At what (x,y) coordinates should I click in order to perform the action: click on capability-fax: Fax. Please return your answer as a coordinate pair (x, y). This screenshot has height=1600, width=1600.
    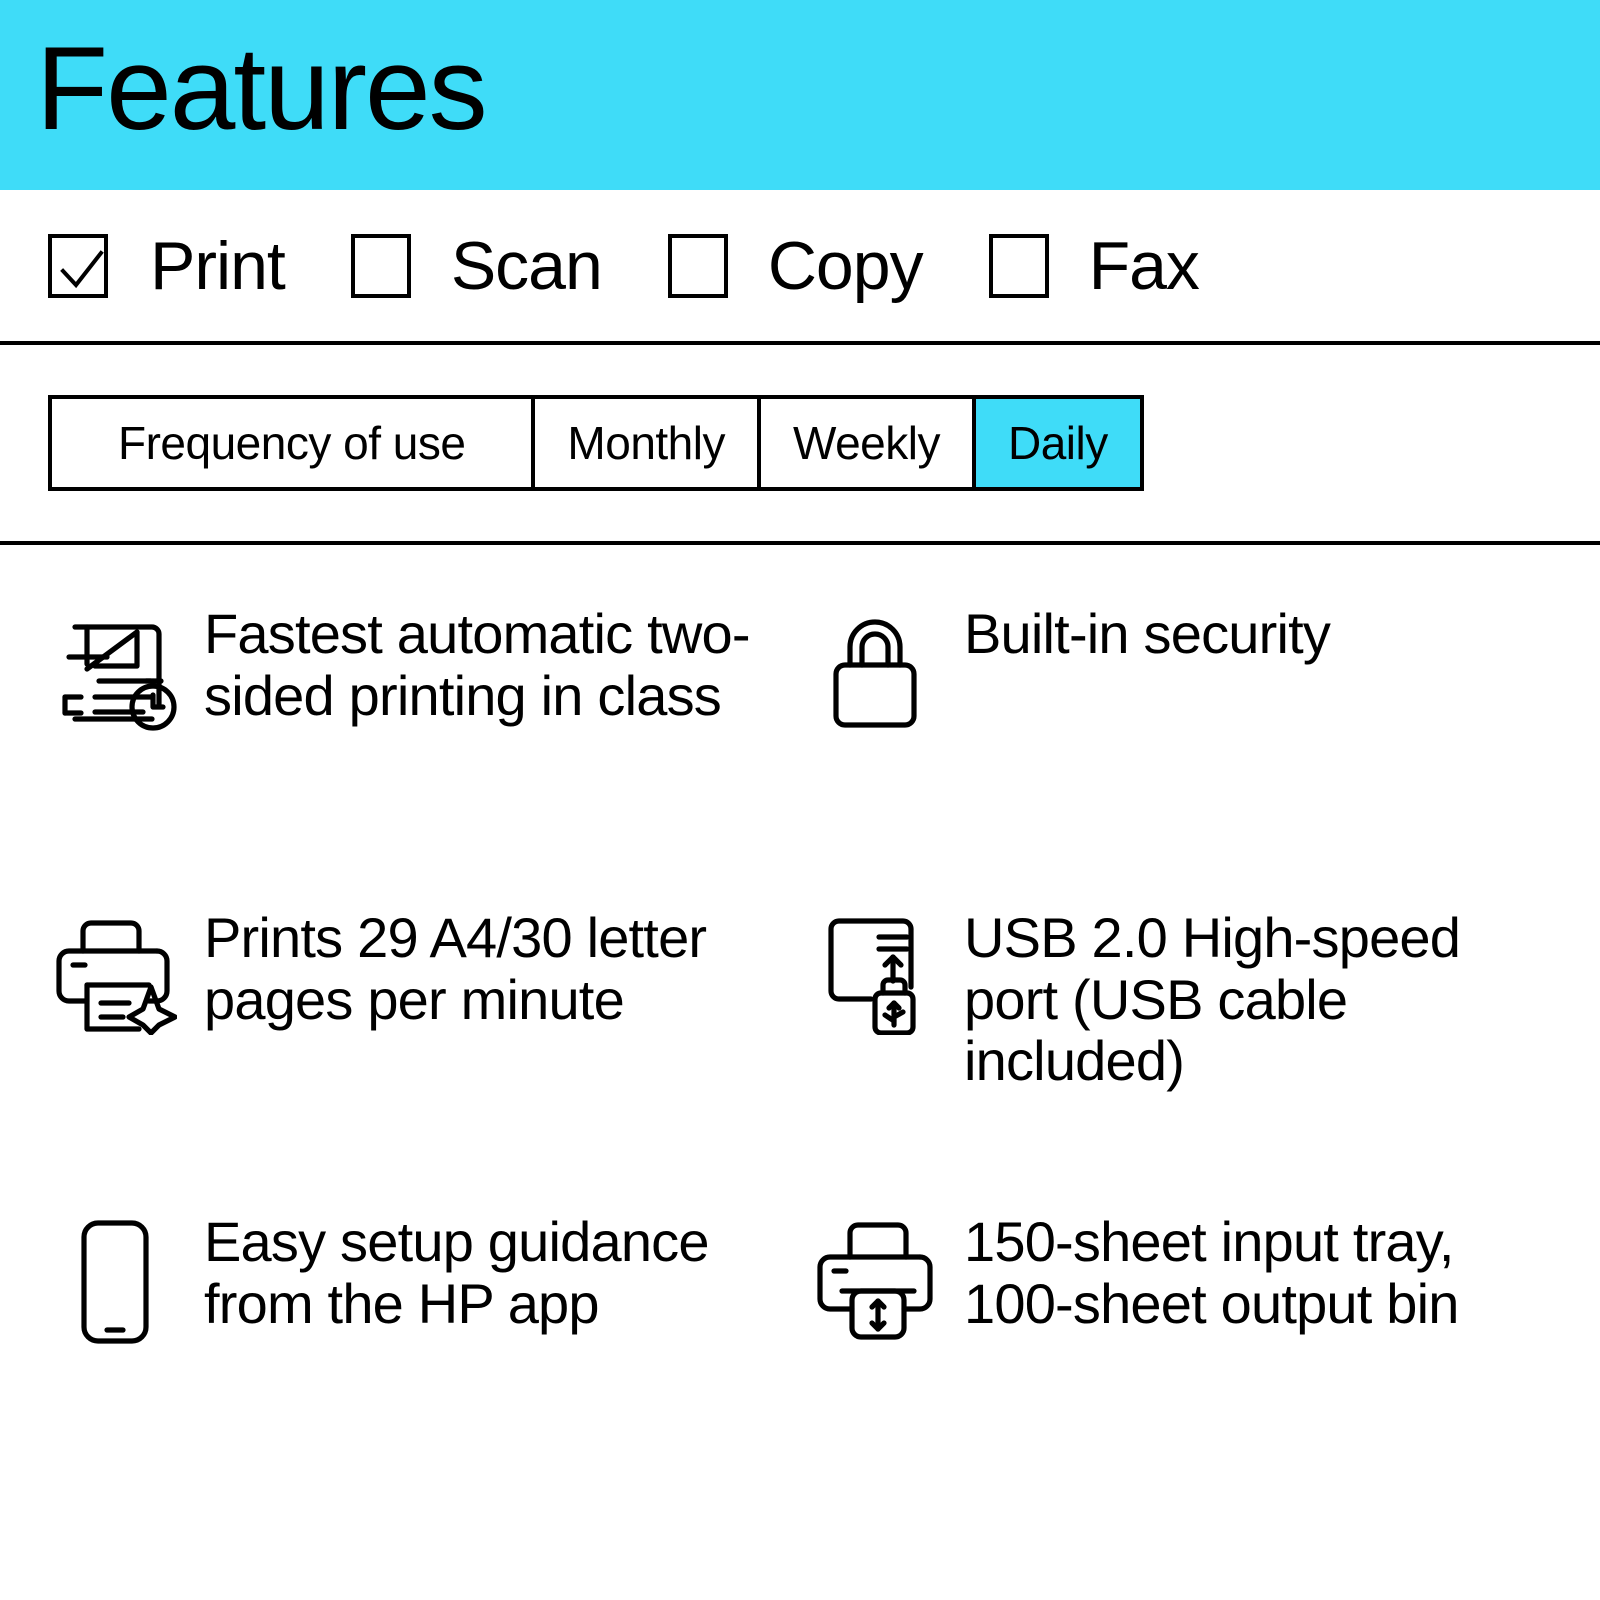
    Looking at the image, I should click on (1094, 265).